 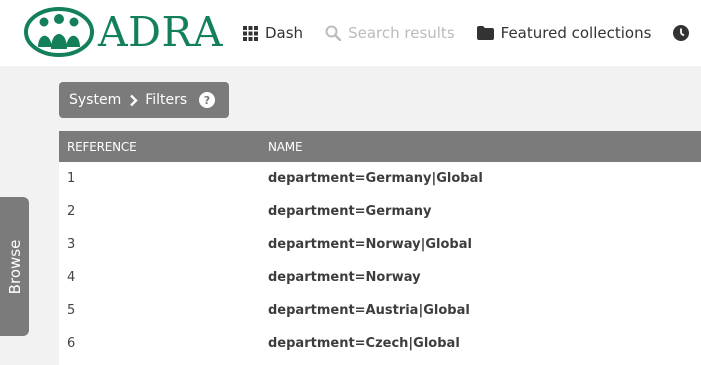 What do you see at coordinates (480, 277) in the screenshot?
I see `cell-name: department=Norway` at bounding box center [480, 277].